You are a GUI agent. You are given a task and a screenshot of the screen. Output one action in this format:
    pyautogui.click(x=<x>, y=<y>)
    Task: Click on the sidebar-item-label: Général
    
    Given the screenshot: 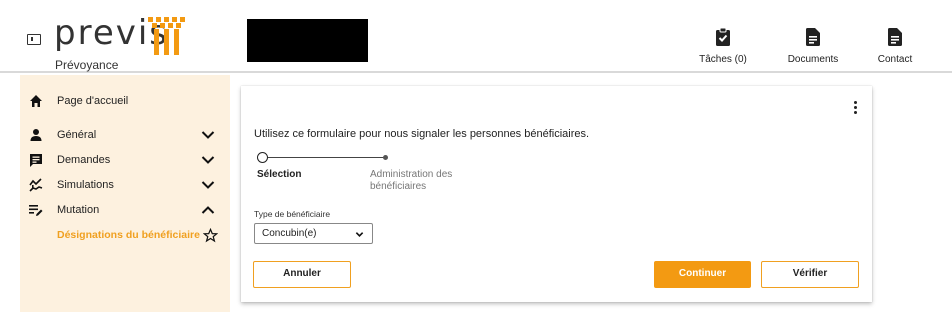 What is the action you would take?
    pyautogui.click(x=77, y=135)
    